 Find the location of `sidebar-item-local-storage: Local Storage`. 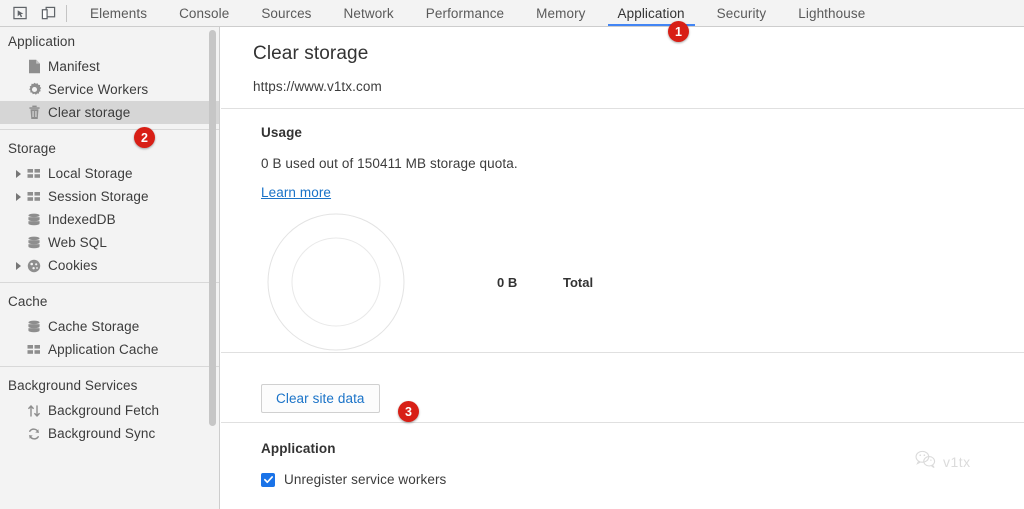

sidebar-item-local-storage: Local Storage is located at coordinates (109, 173).